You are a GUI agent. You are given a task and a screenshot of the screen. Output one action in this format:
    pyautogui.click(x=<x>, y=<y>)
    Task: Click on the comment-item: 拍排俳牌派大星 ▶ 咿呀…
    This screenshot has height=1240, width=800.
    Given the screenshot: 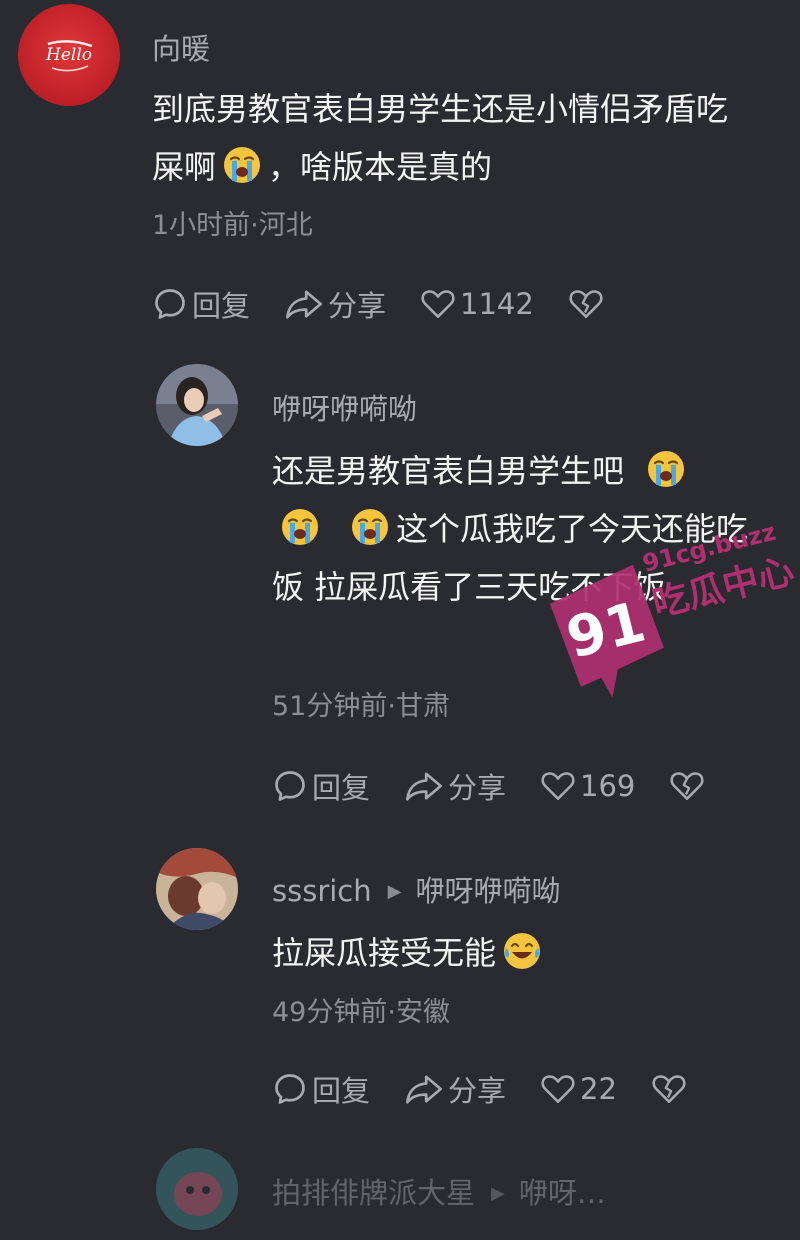 What is the action you would take?
    pyautogui.click(x=400, y=1190)
    